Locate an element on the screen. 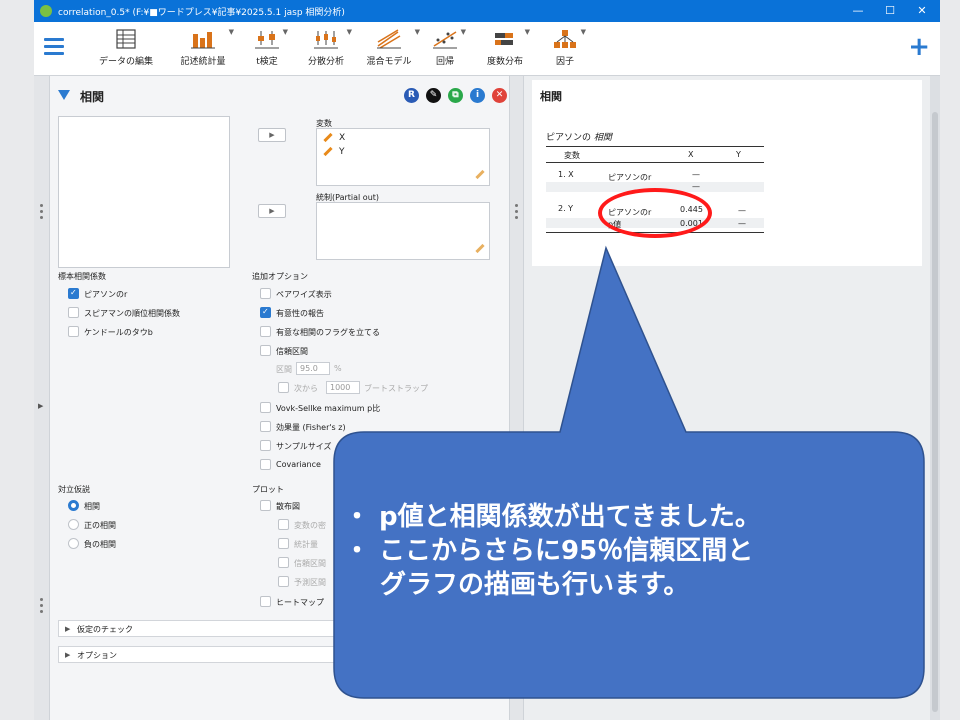 The height and width of the screenshot is (720, 960). variable-item-y: Y is located at coordinates (334, 151).